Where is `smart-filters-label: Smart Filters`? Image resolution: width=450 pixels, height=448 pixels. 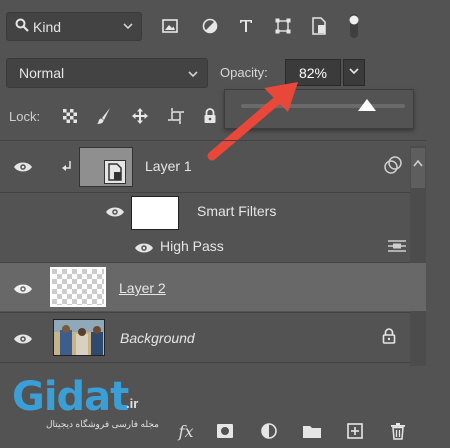 smart-filters-label: Smart Filters is located at coordinates (237, 211).